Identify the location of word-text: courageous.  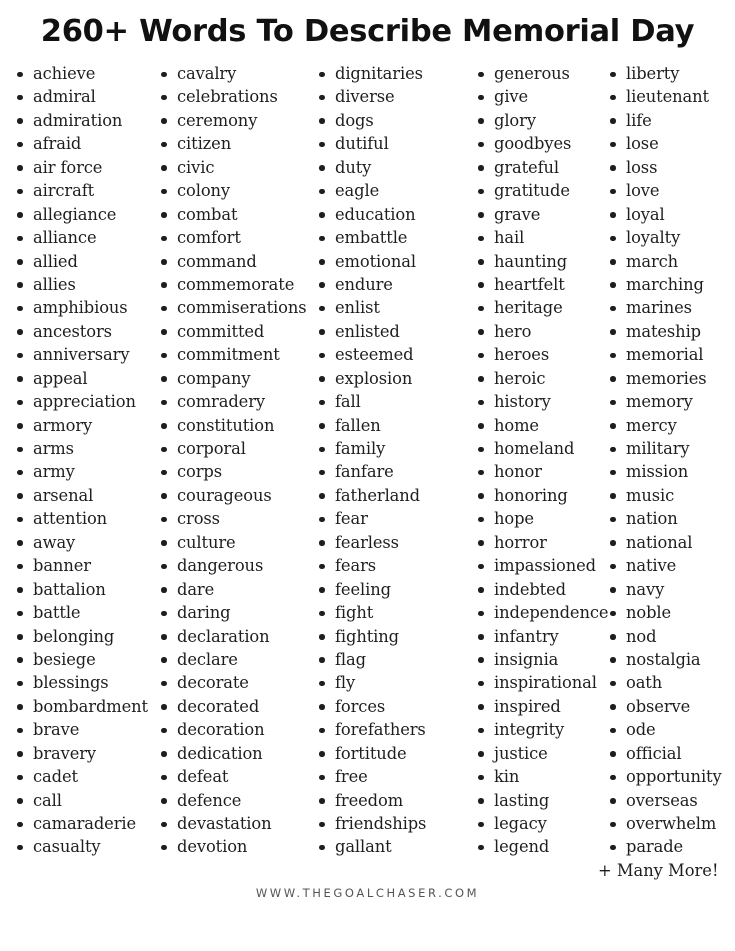
(224, 495).